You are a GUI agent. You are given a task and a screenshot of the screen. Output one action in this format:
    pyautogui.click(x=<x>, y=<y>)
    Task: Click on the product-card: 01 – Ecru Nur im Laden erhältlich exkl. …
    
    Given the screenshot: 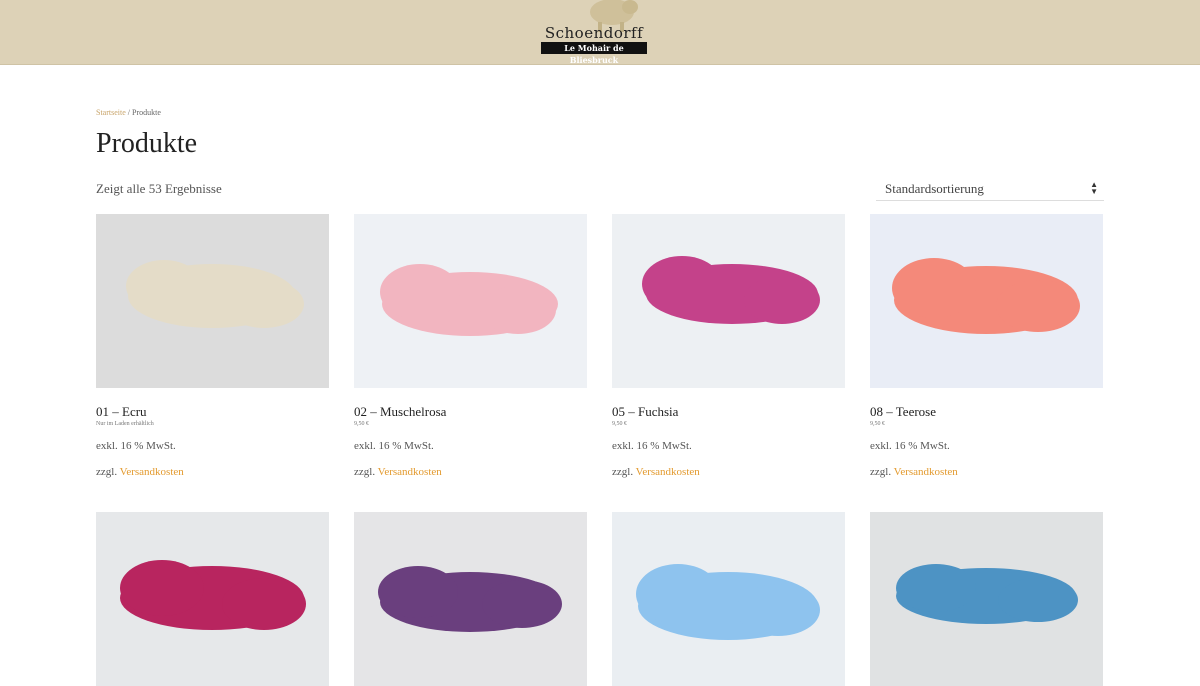 What is the action you would take?
    pyautogui.click(x=212, y=346)
    